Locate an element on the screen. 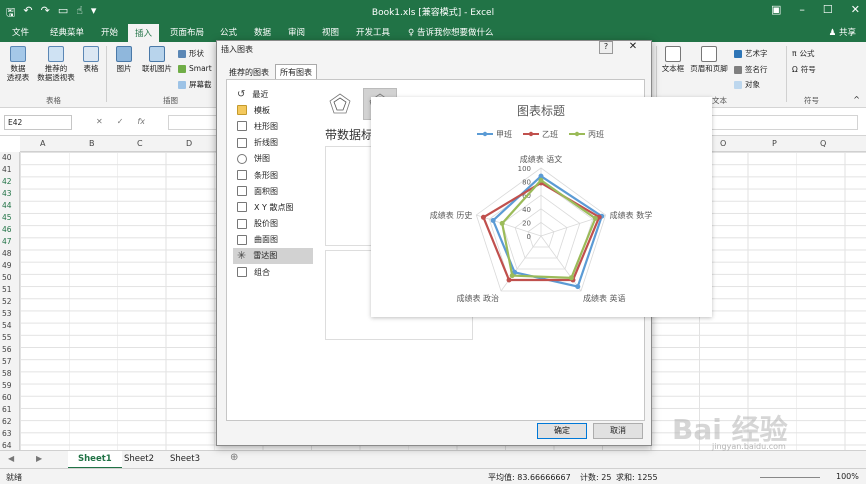 The height and width of the screenshot is (484, 866). category-bar: 条形图 is located at coordinates (273, 175).